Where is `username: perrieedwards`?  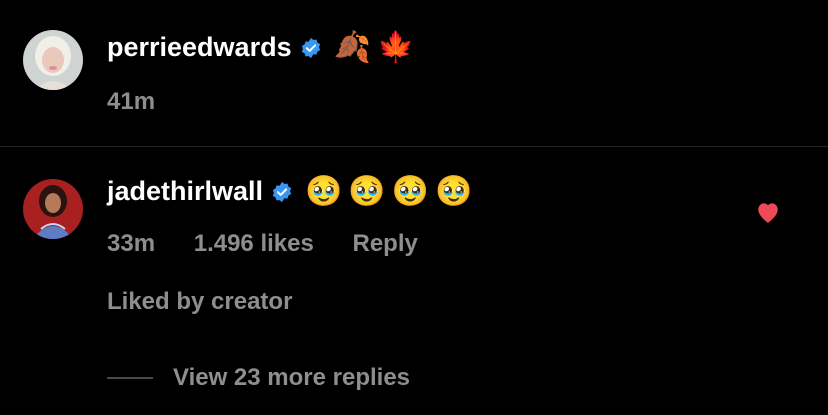 username: perrieedwards is located at coordinates (199, 47).